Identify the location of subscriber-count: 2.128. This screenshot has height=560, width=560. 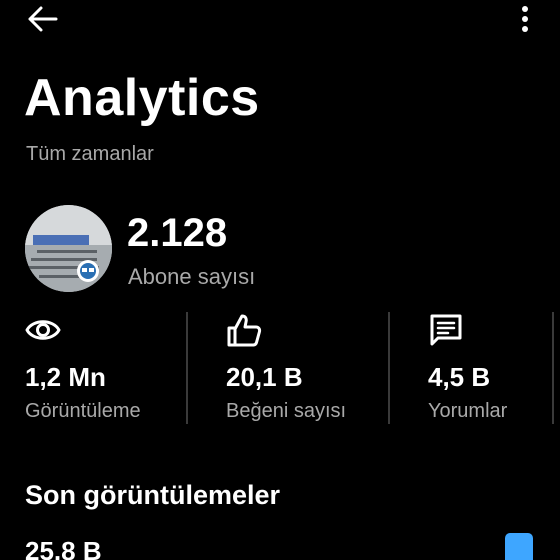
(177, 233).